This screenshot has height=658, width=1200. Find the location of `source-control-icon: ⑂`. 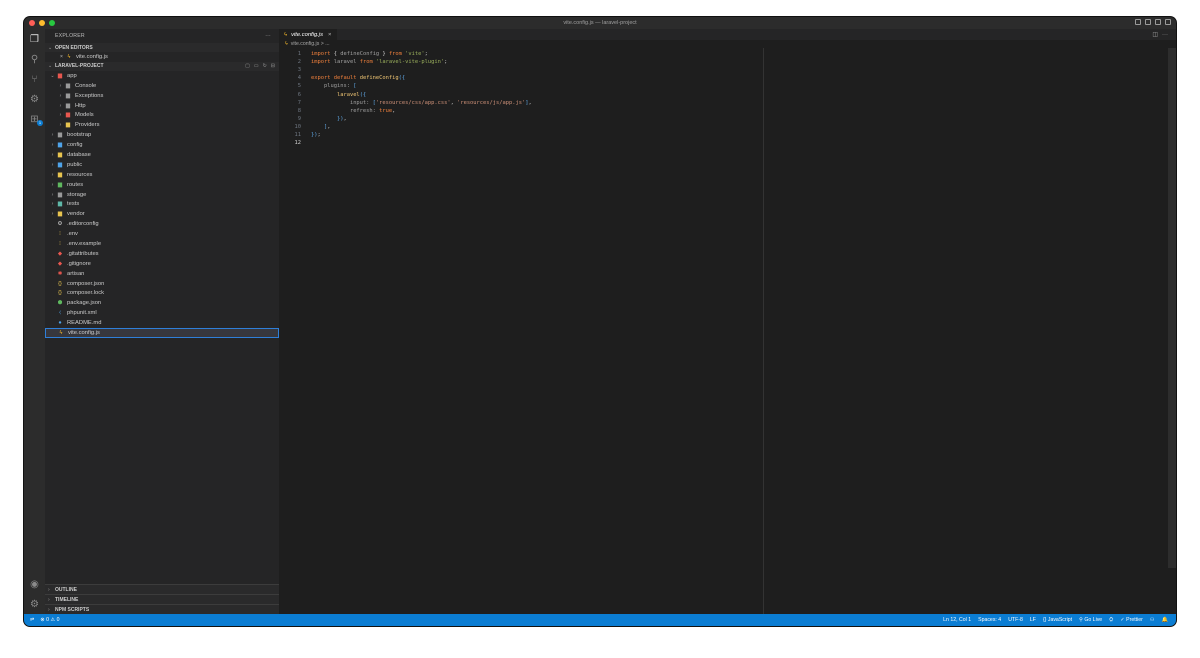

source-control-icon: ⑂ is located at coordinates (34, 79).